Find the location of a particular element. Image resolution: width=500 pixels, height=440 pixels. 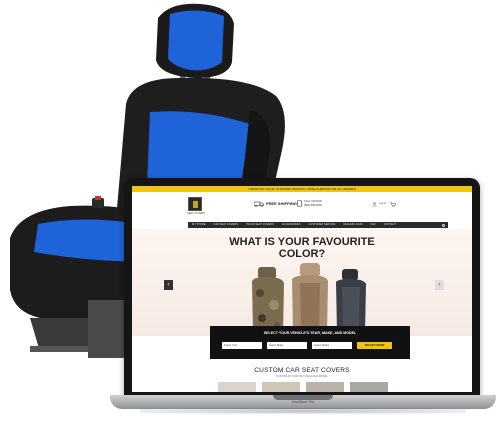

laptop-model-label: MacBook Pro is located at coordinates (303, 402).